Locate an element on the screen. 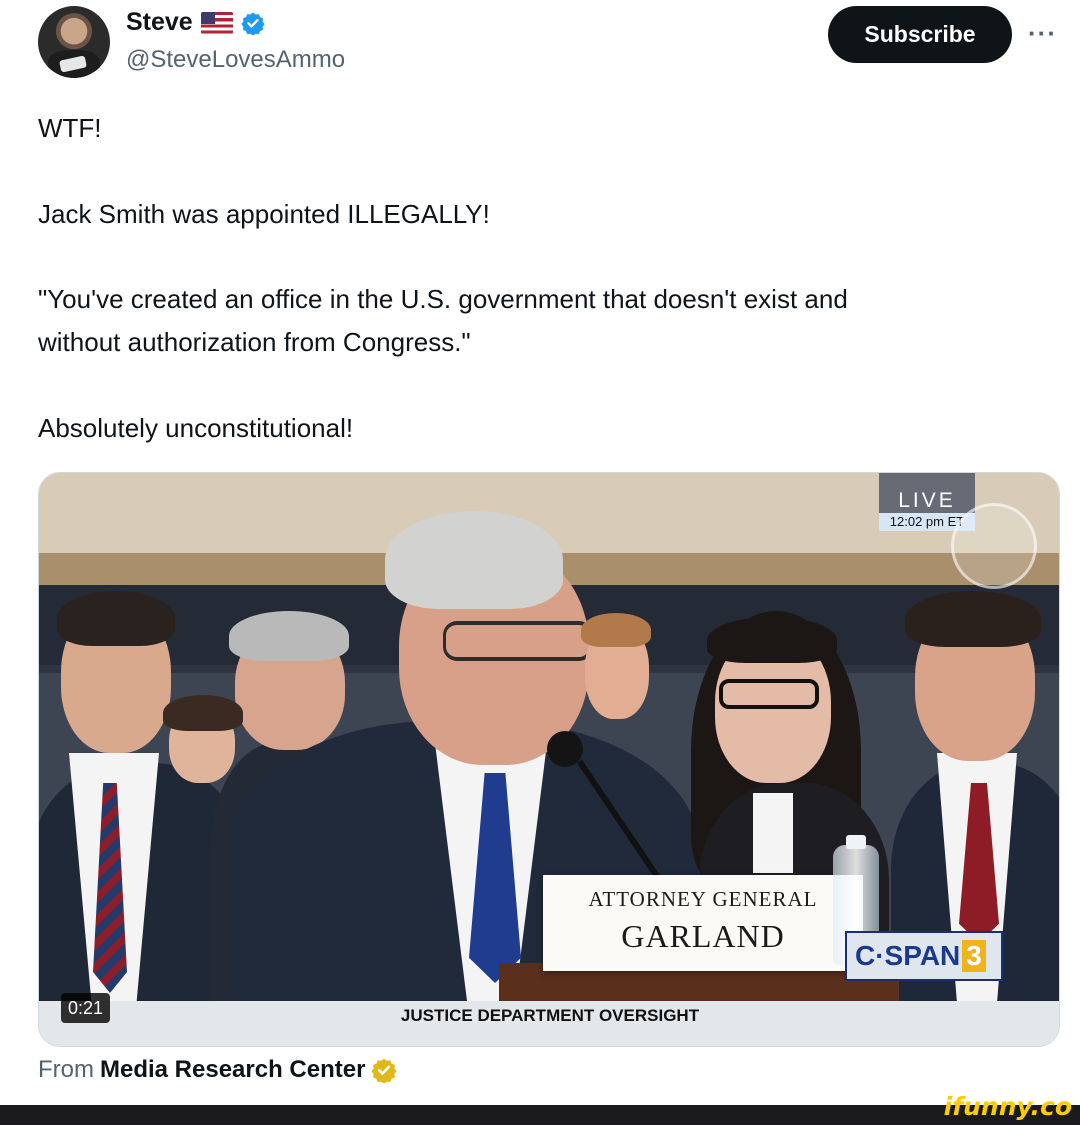 This screenshot has height=1125, width=1080. more-options-icon: ··· is located at coordinates (1042, 33).